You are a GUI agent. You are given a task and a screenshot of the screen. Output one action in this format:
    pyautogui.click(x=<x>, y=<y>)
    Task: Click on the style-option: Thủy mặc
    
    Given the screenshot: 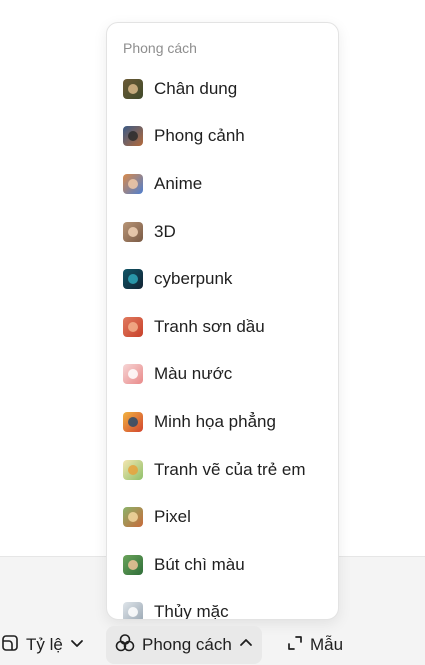 What is the action you would take?
    pyautogui.click(x=222, y=604)
    